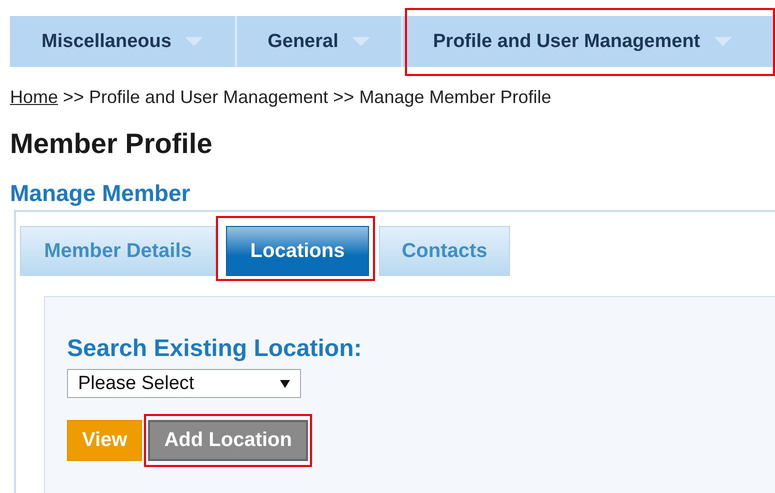 This screenshot has width=775, height=493. I want to click on tab: Locations, so click(297, 251).